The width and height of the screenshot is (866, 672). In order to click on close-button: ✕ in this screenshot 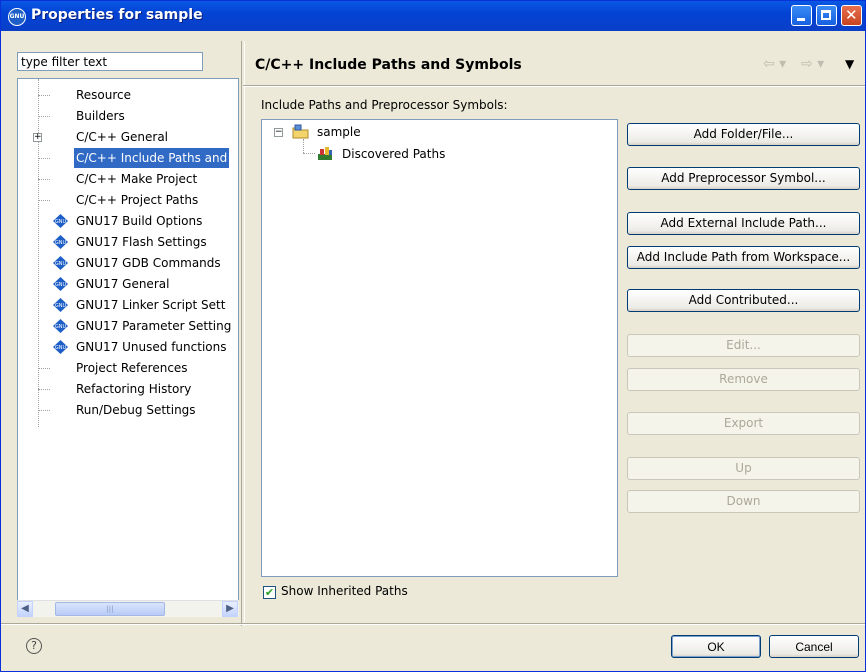, I will do `click(851, 15)`.